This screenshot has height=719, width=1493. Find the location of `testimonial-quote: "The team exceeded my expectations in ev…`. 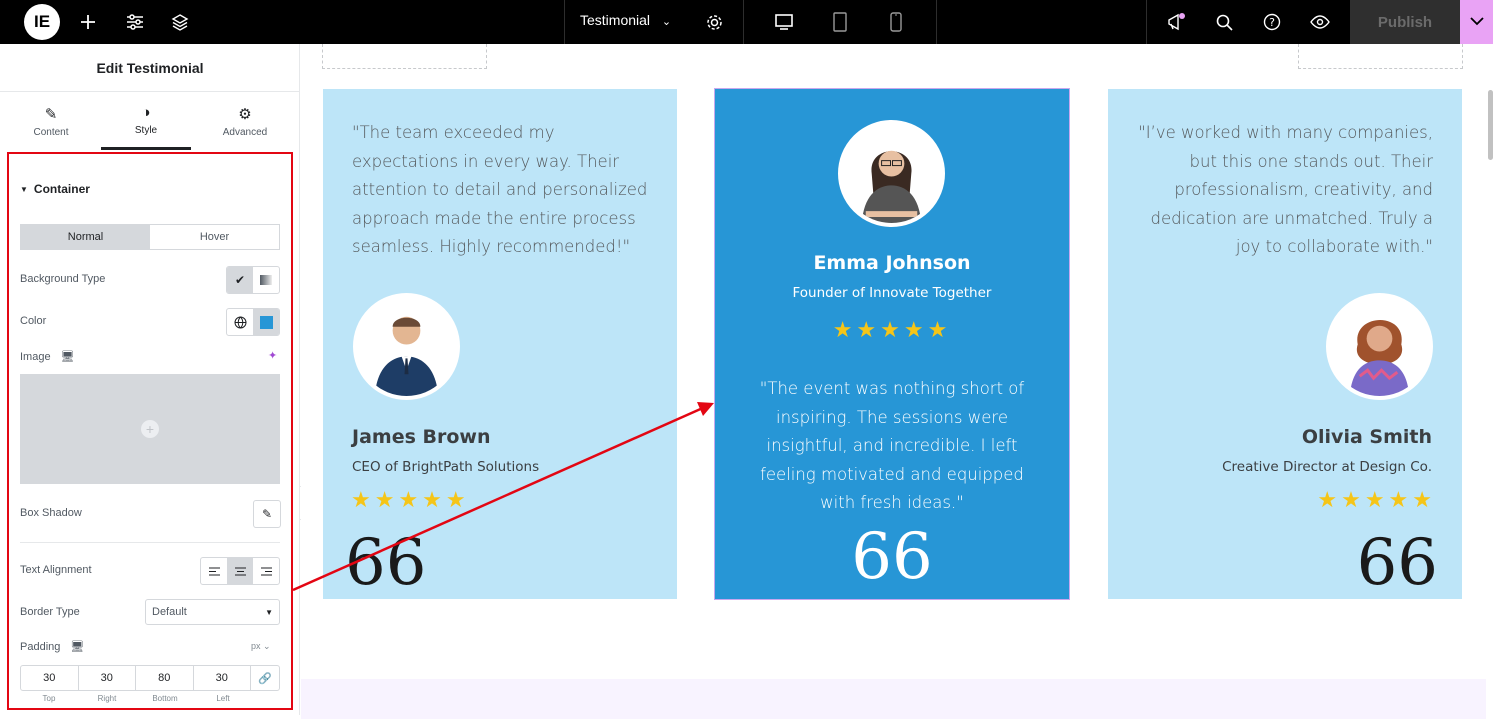

testimonial-quote: "The team exceeded my expectations in ev… is located at coordinates (500, 189).